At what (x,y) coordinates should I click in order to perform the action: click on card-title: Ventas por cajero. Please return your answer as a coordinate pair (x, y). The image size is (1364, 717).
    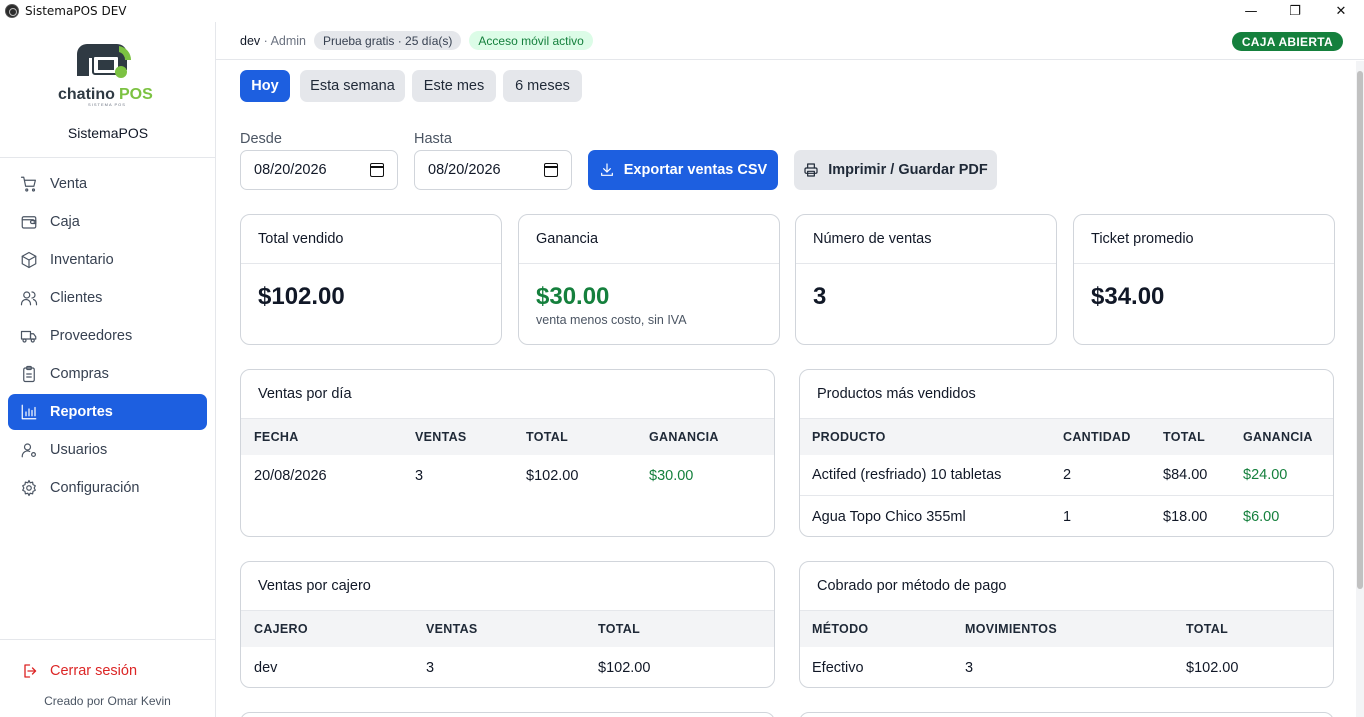
    Looking at the image, I should click on (507, 586).